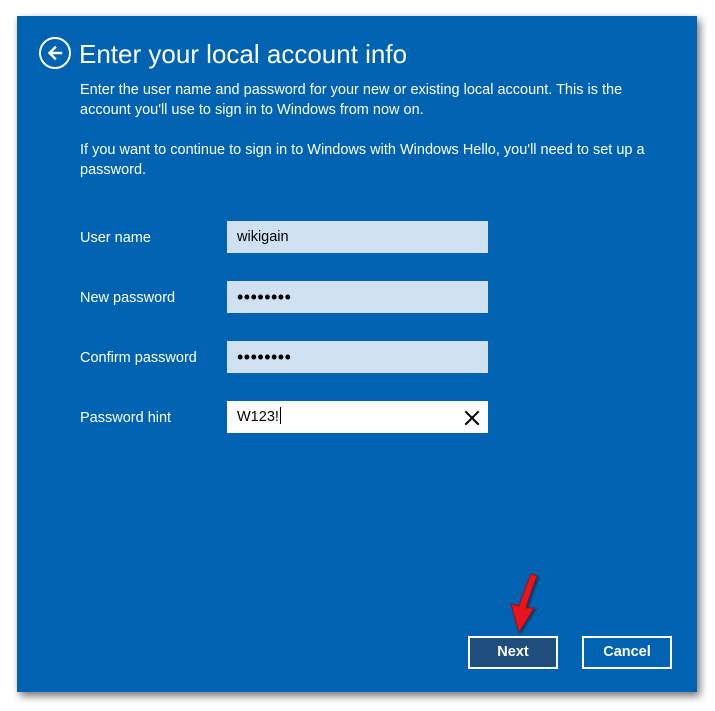  Describe the element at coordinates (263, 237) in the screenshot. I see `username-value: wikigain` at that location.